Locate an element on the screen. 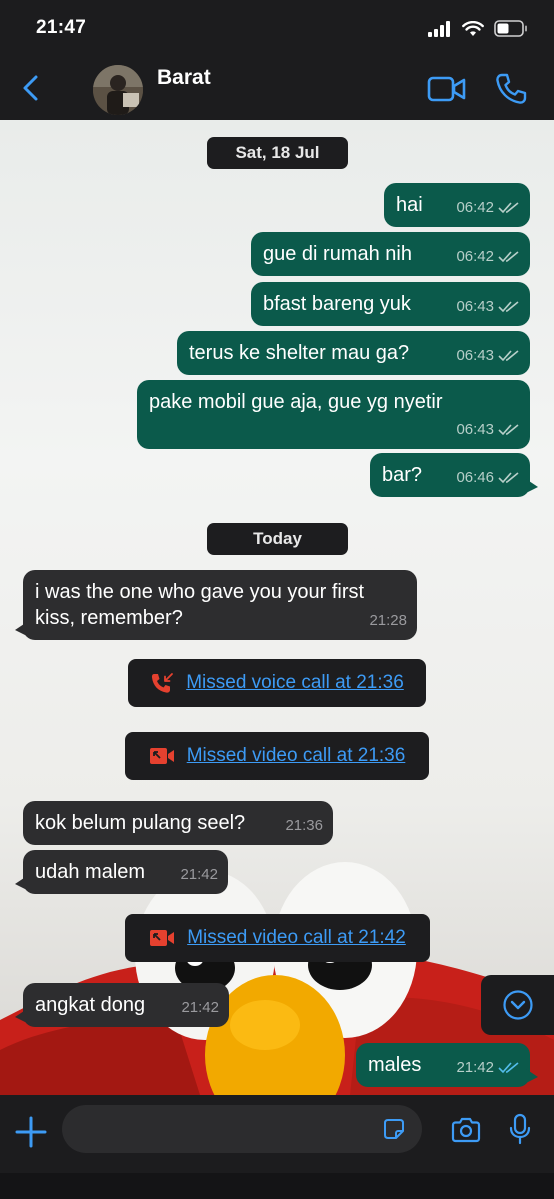 Image resolution: width=554 pixels, height=1199 pixels. message-bubble-incoming: udah malem 21:42 is located at coordinates (121, 872).